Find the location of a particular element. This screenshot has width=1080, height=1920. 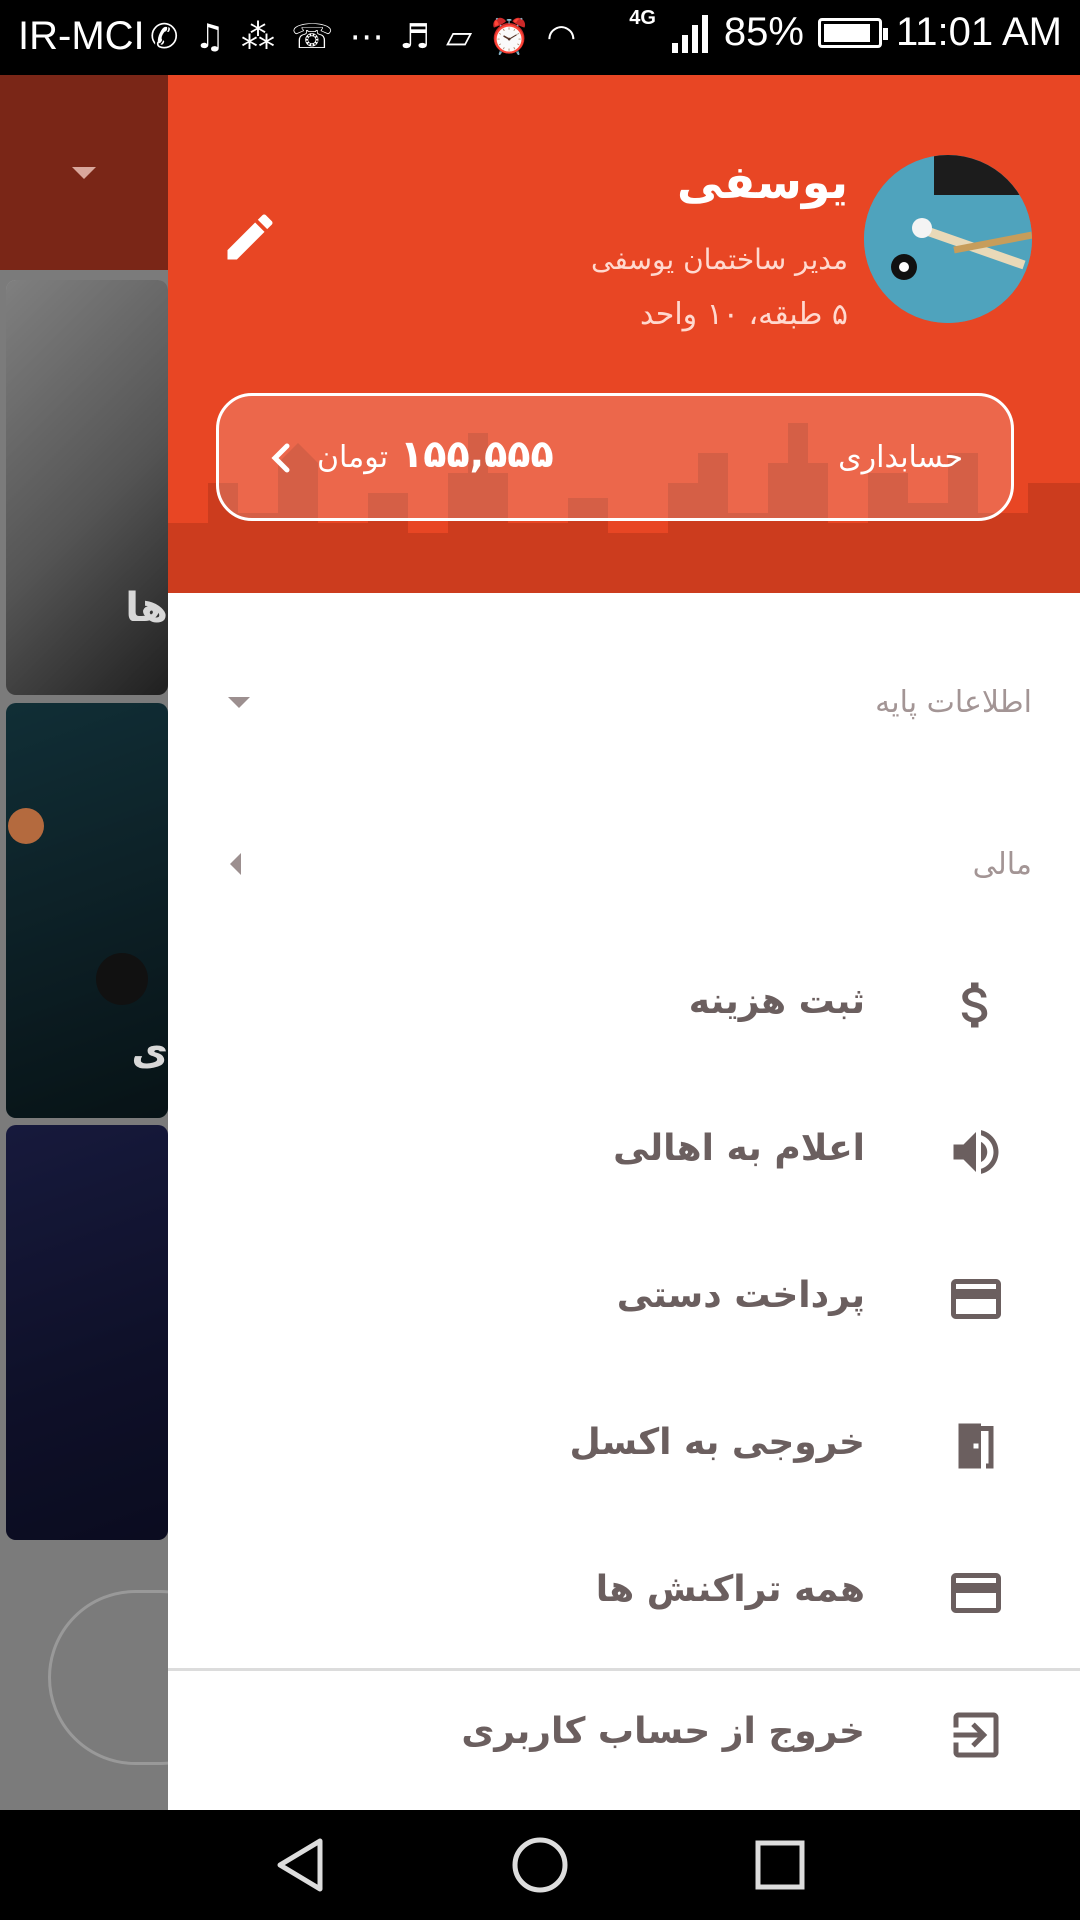

carrier-name: IR-MCI is located at coordinates (81, 36).